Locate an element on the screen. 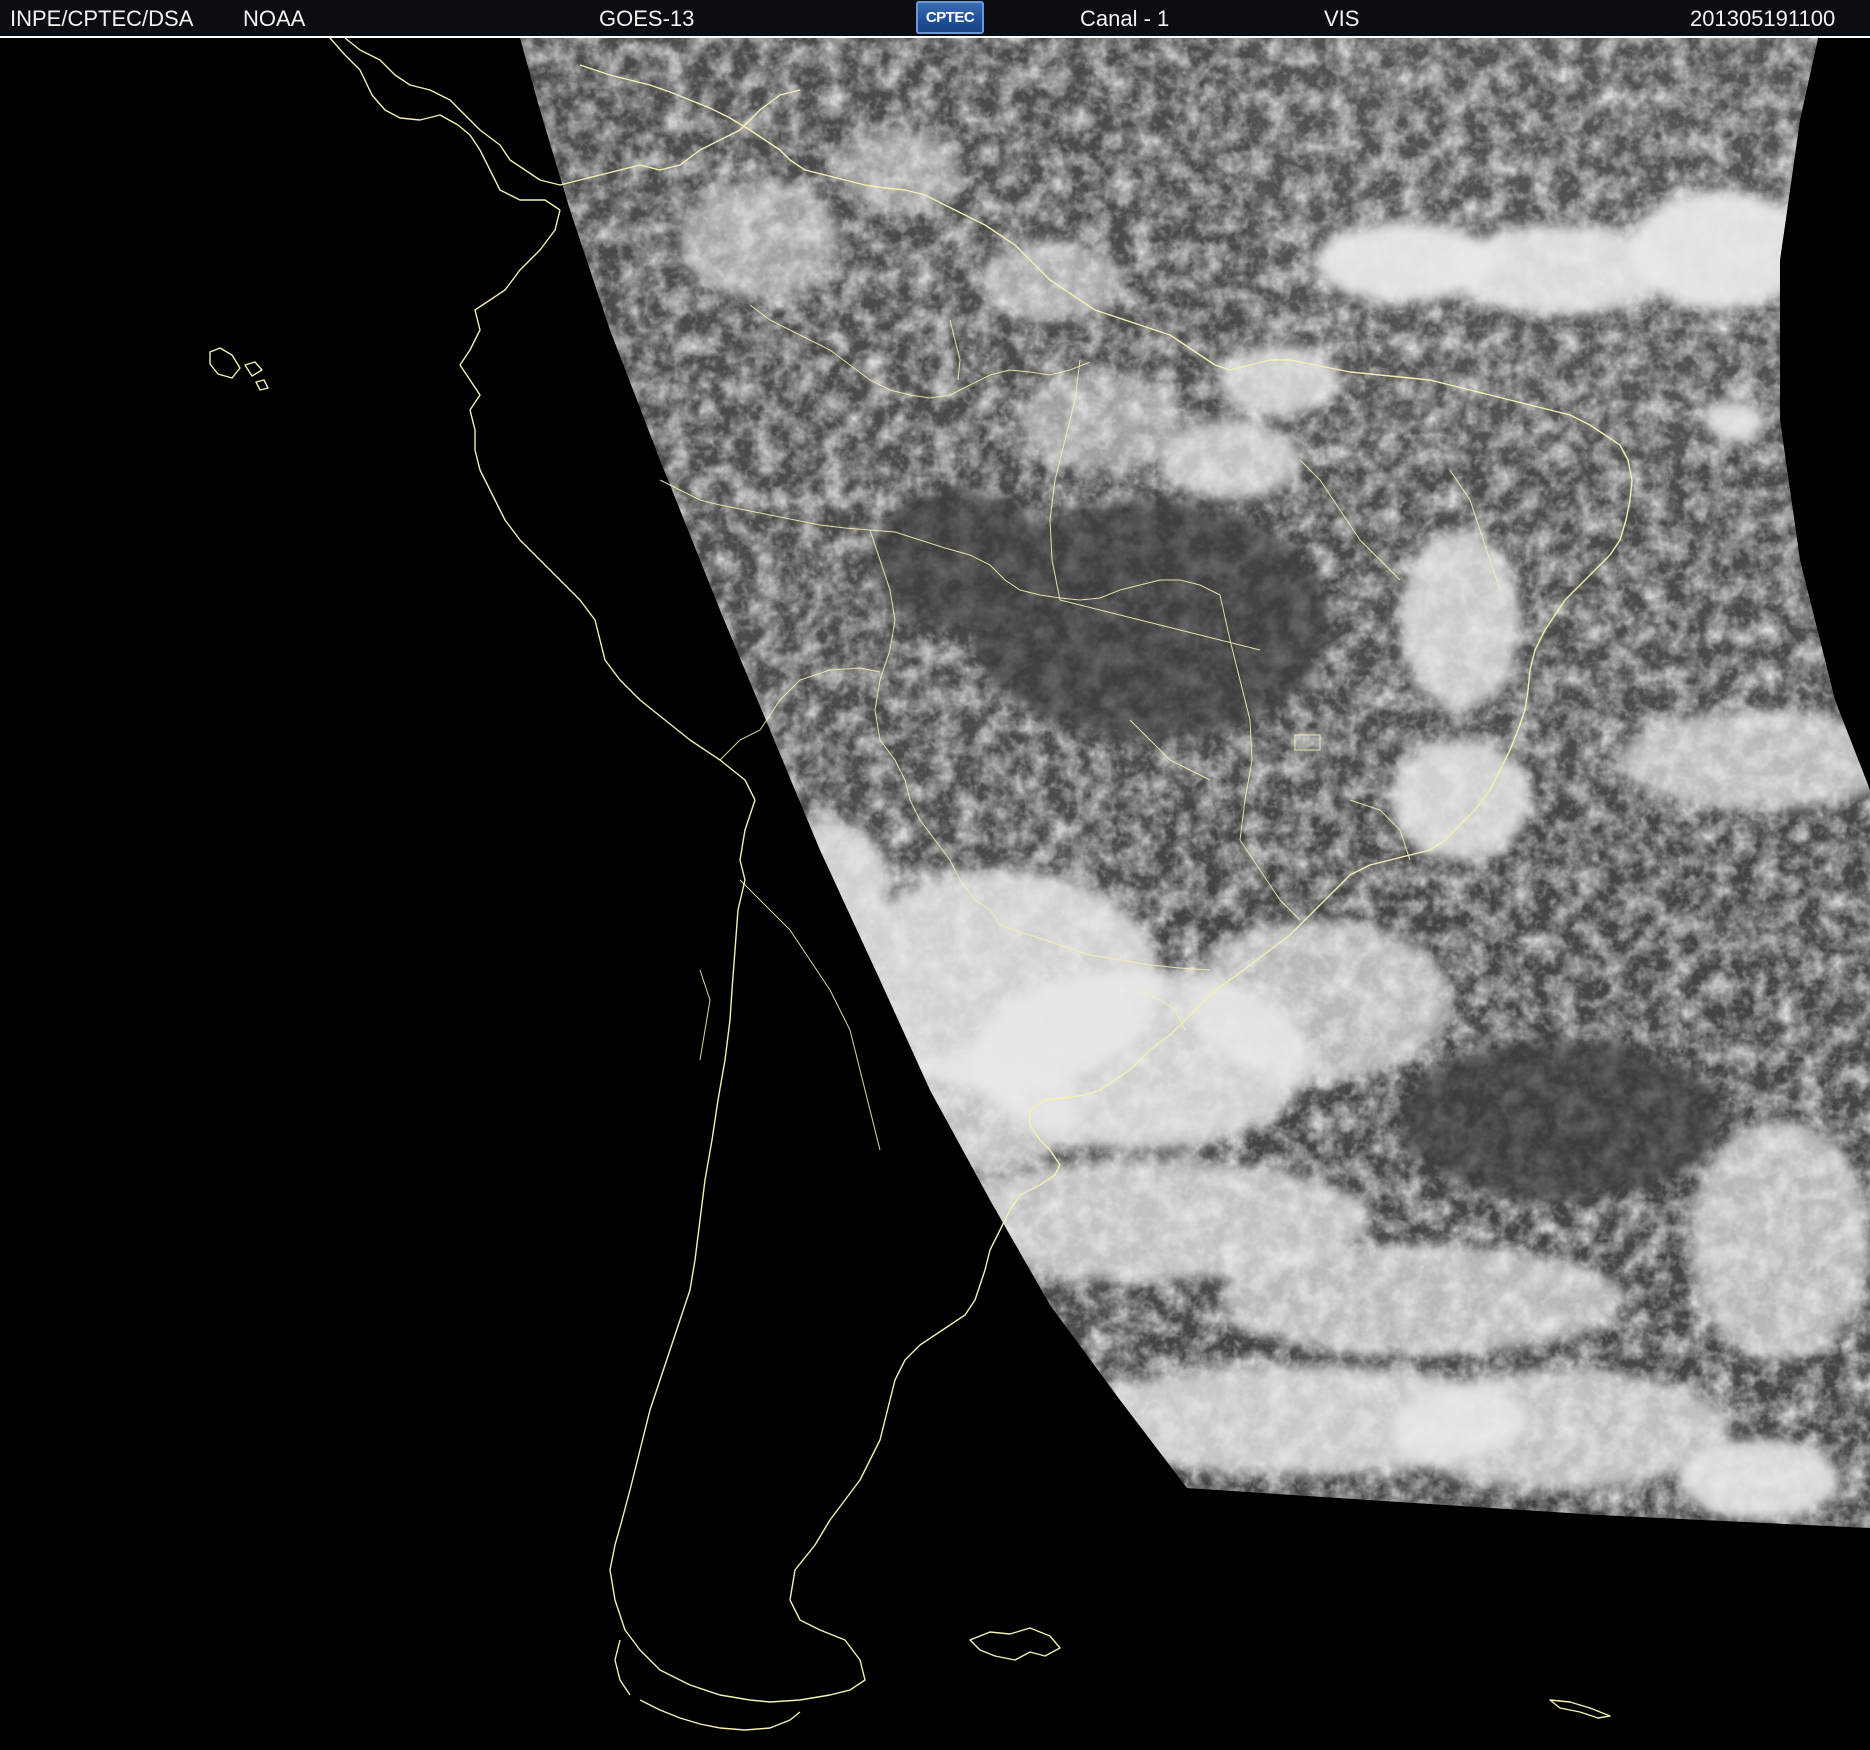 This screenshot has height=1750, width=1870. timestamp-label: 201305191100 is located at coordinates (1763, 18).